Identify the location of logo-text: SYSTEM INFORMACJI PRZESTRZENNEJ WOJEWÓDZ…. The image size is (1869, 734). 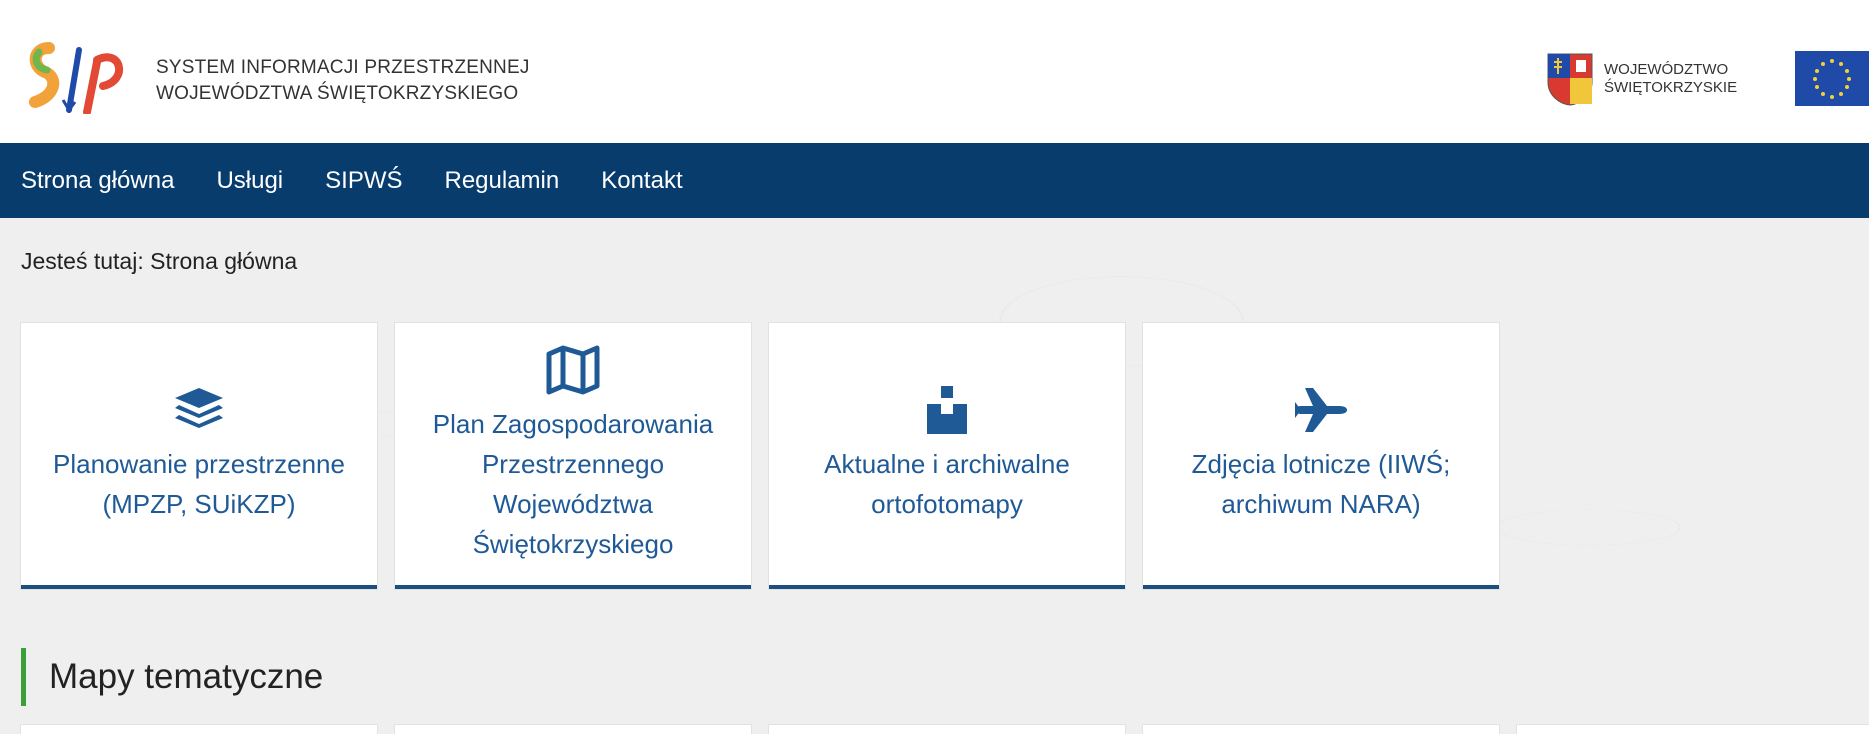
(343, 81).